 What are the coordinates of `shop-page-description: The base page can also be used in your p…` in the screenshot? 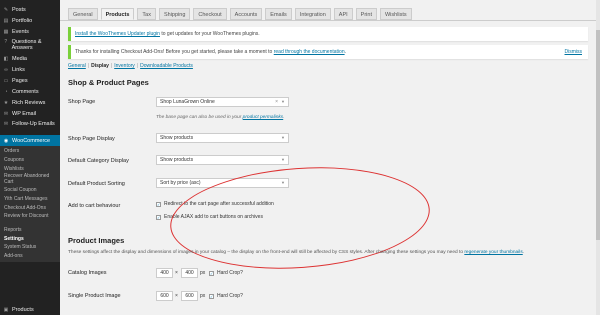 It's located at (220, 117).